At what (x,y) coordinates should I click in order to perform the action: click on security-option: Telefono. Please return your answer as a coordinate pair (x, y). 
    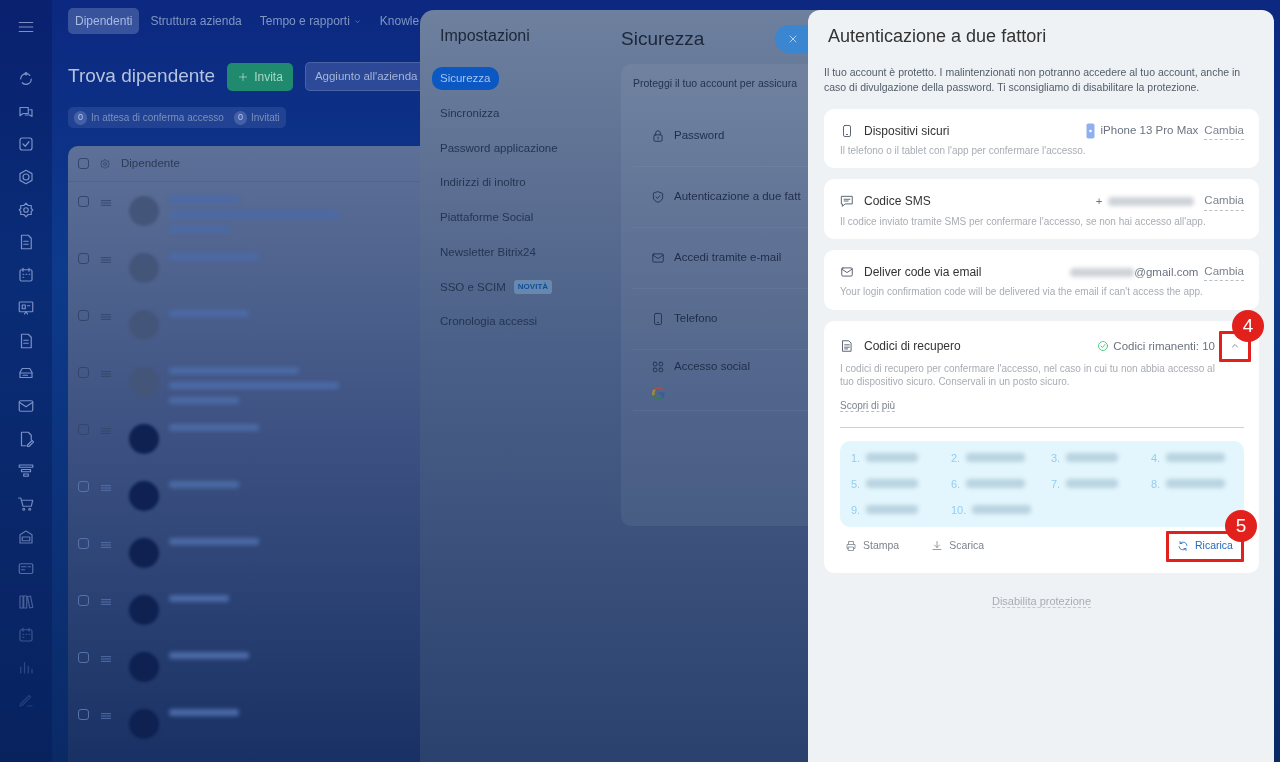
    Looking at the image, I should click on (696, 318).